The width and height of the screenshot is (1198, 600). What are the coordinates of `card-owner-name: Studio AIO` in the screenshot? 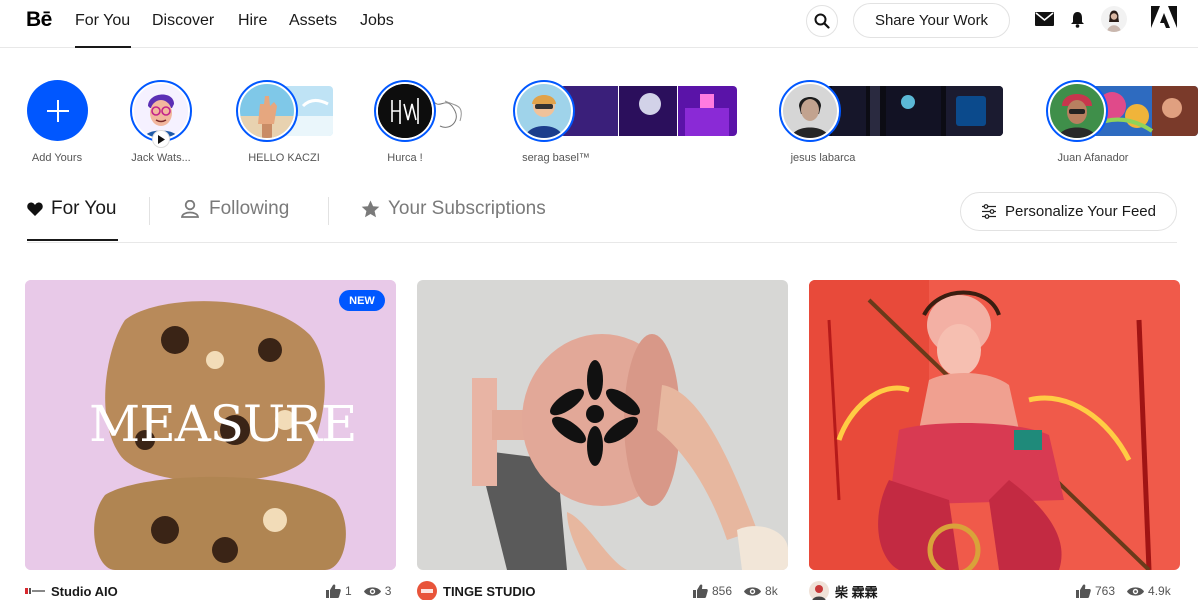 It's located at (84, 591).